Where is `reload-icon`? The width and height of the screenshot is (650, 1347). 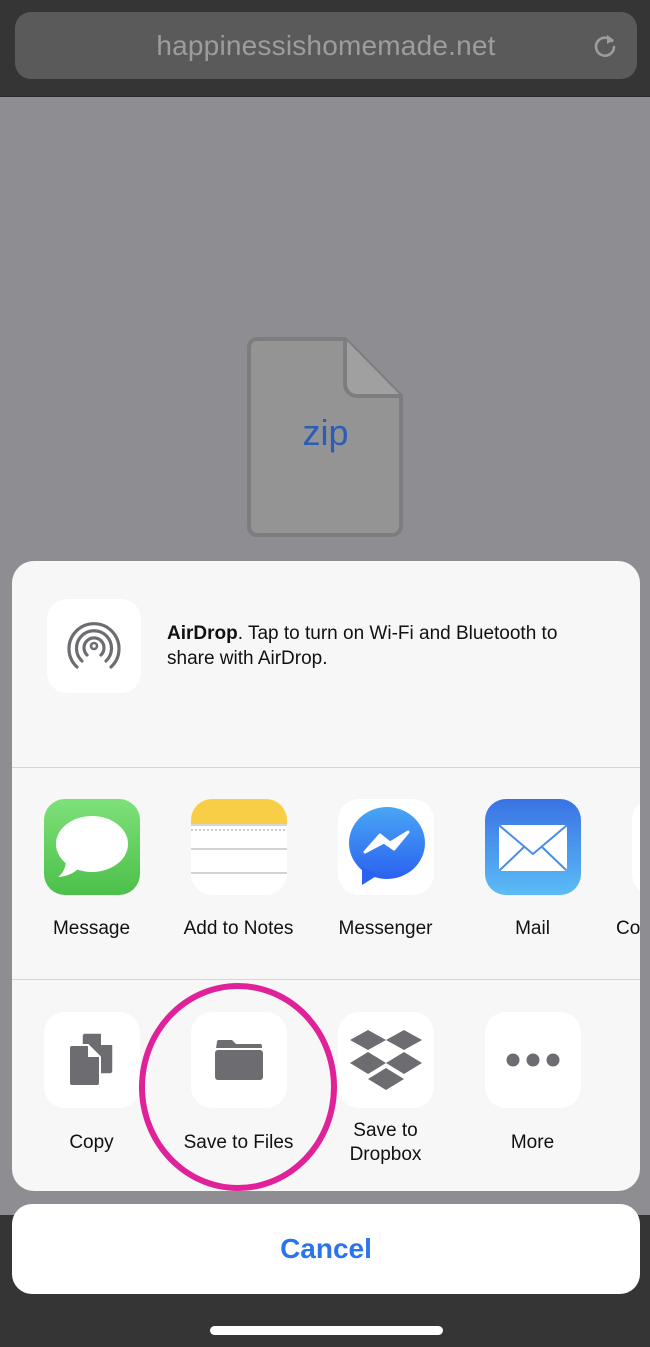
reload-icon is located at coordinates (605, 46).